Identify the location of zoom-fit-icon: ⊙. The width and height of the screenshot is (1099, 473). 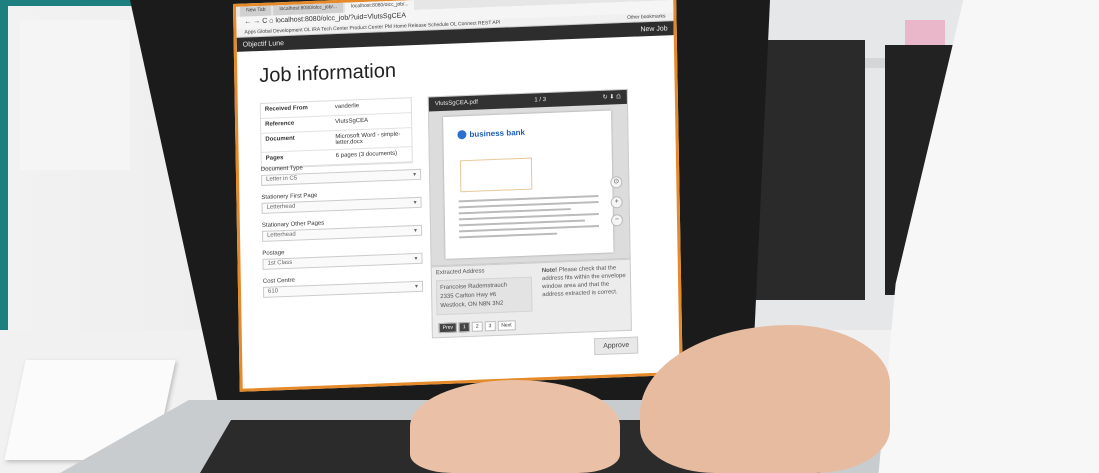
(616, 182).